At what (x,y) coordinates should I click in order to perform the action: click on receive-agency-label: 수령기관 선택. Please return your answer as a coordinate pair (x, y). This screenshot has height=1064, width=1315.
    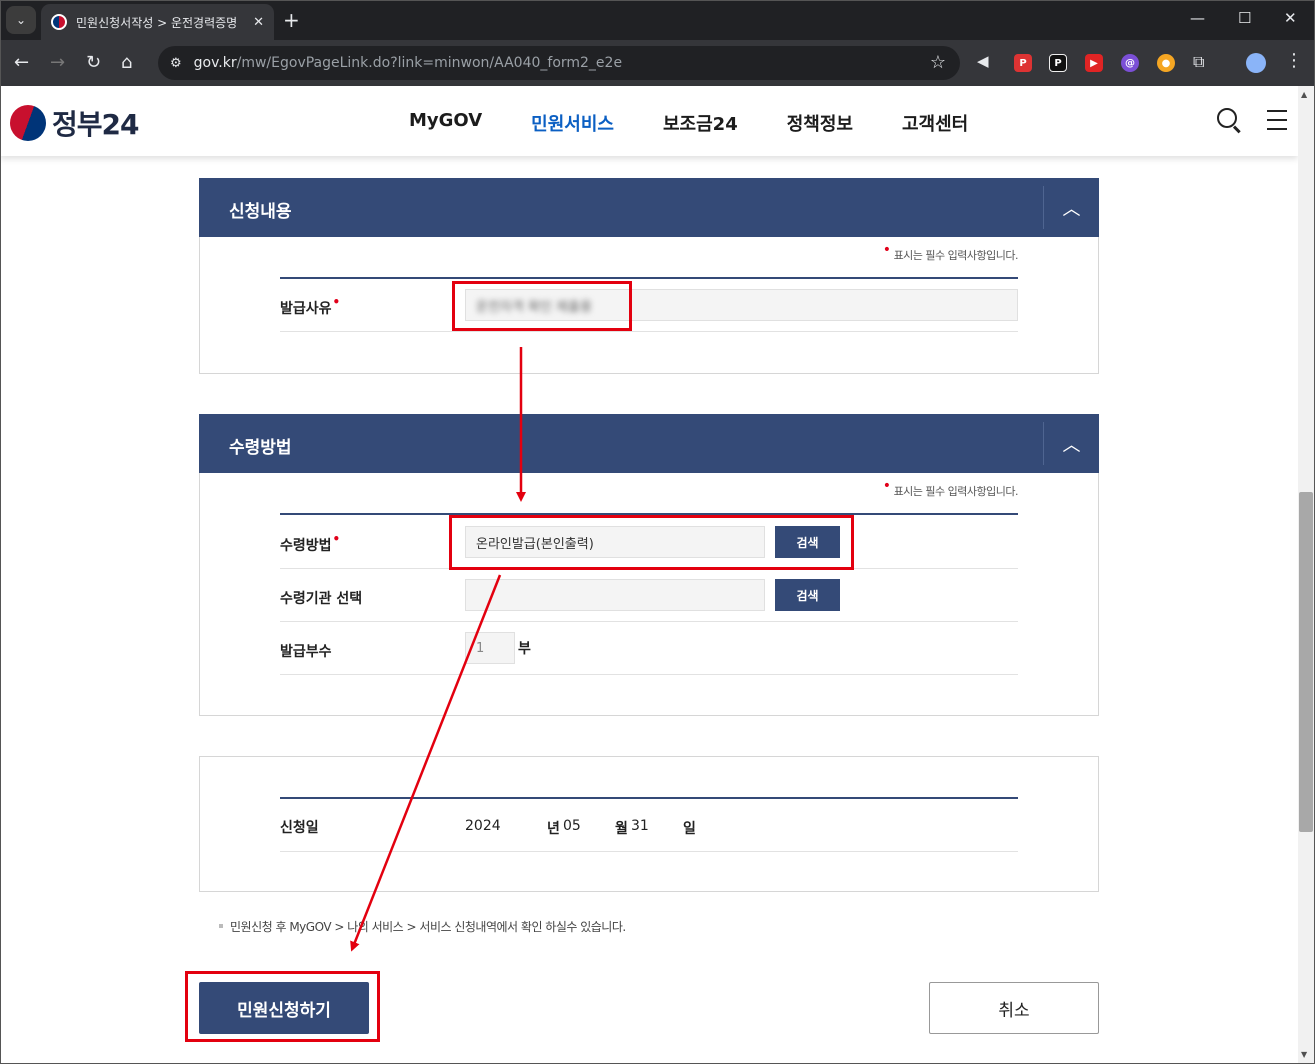
    Looking at the image, I should click on (321, 599).